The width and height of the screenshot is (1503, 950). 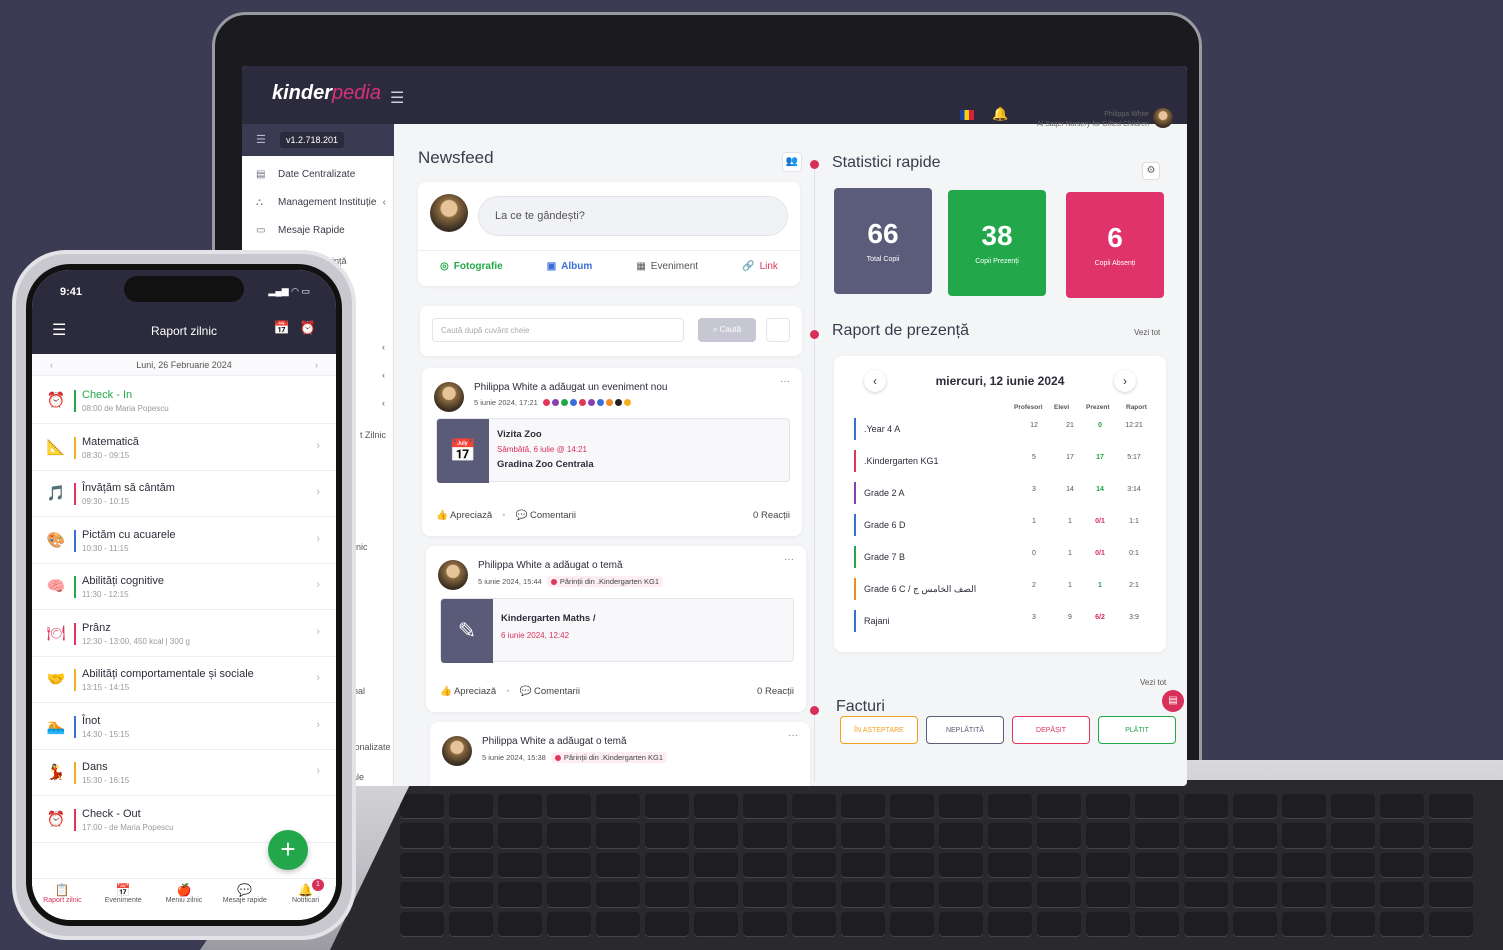 What do you see at coordinates (814, 334) in the screenshot?
I see `section-bullet` at bounding box center [814, 334].